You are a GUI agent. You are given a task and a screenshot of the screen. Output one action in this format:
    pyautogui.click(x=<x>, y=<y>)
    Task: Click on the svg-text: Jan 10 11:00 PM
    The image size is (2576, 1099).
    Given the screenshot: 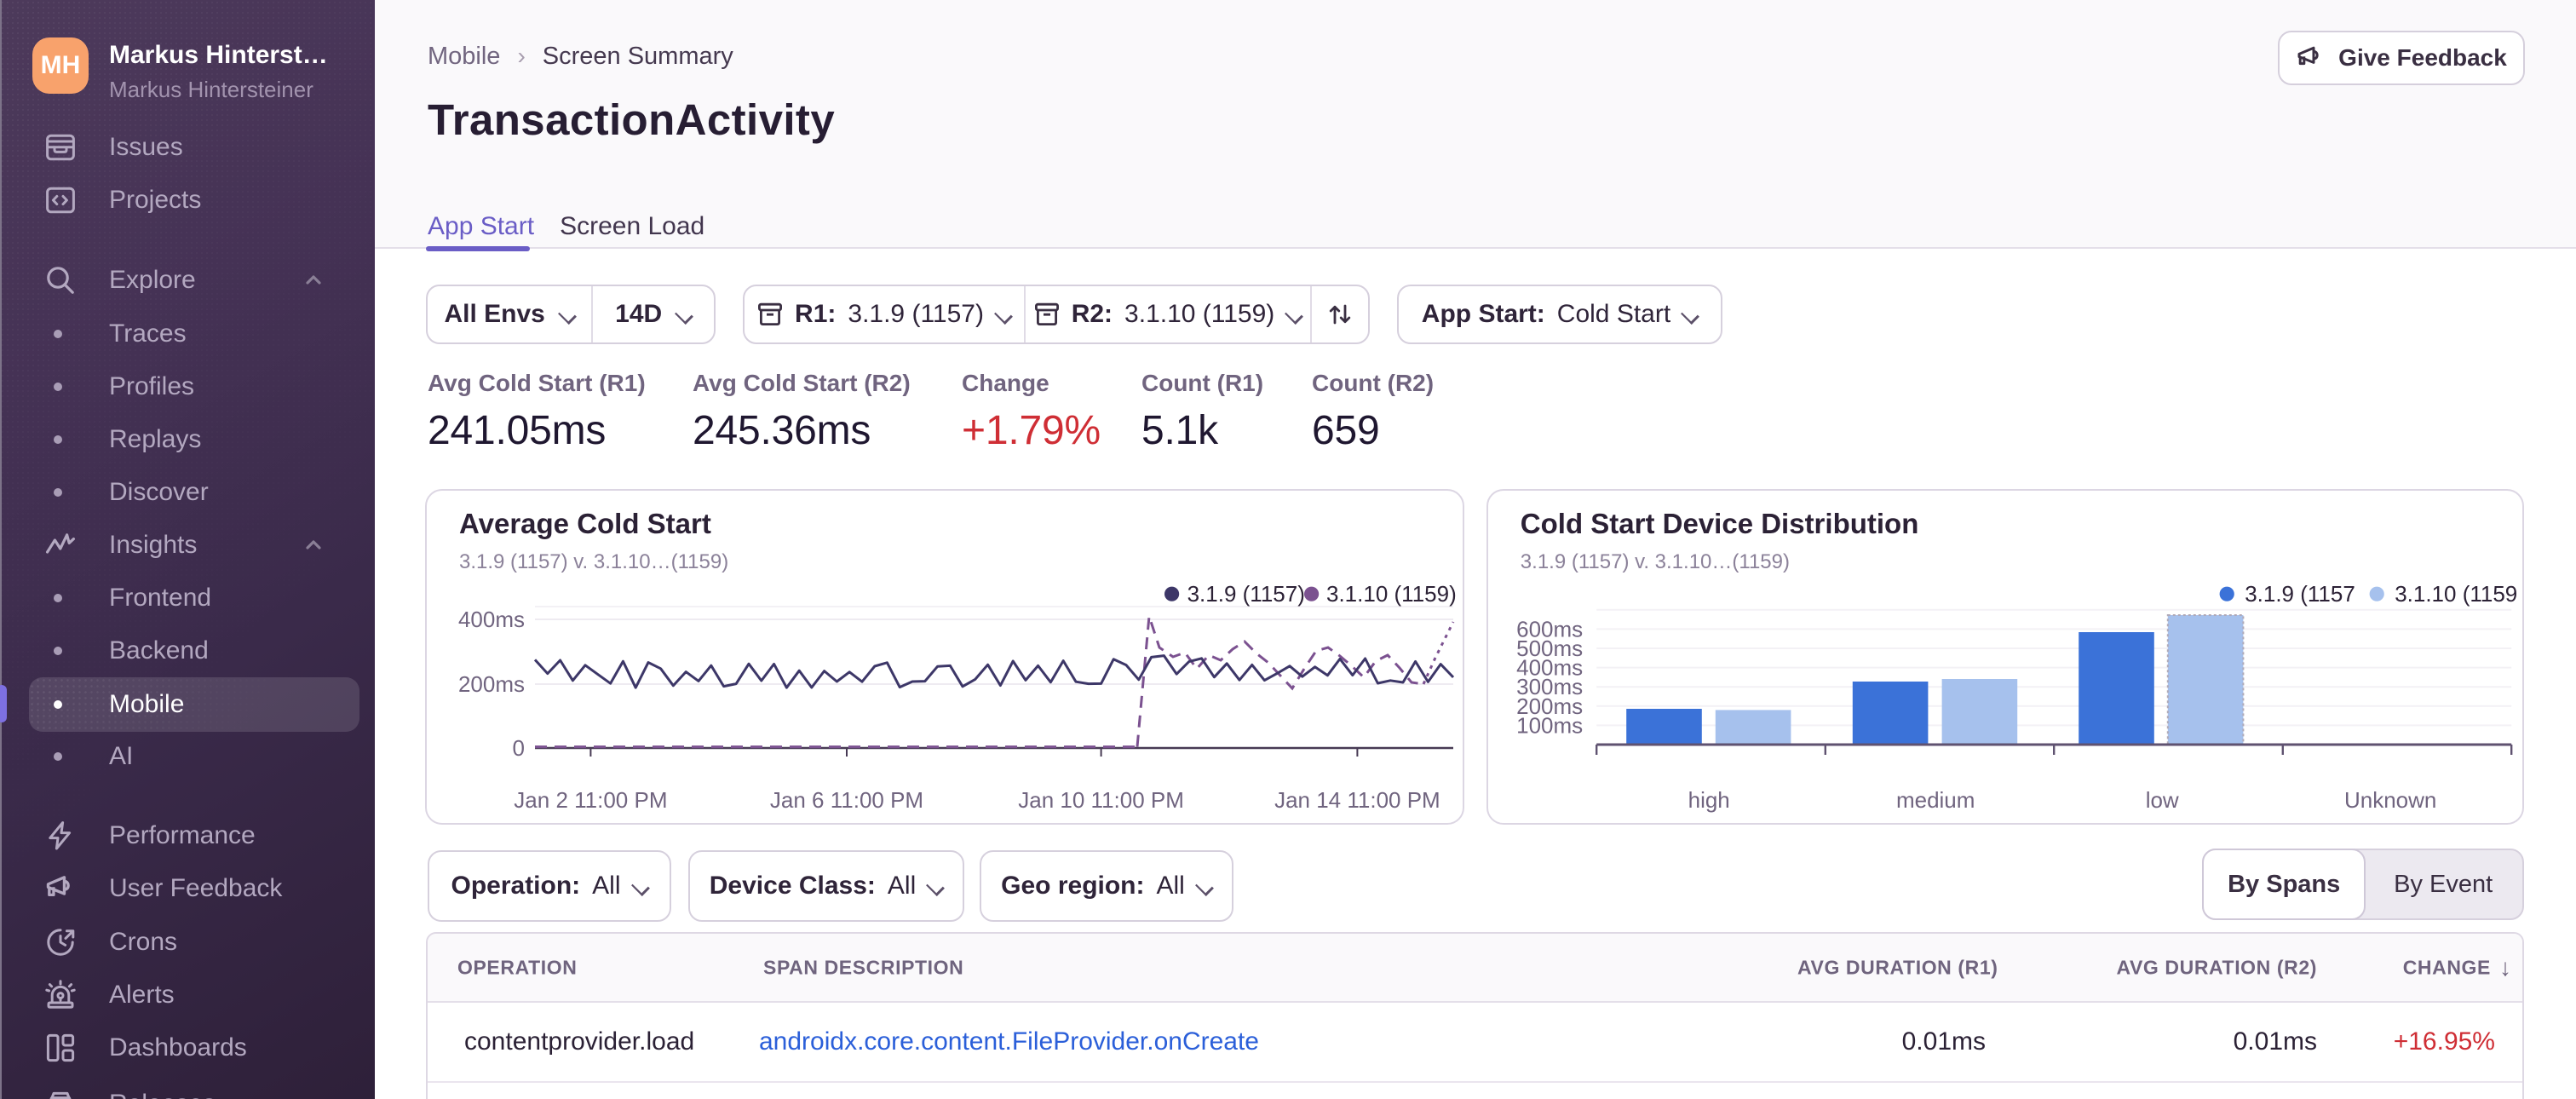 What is the action you would take?
    pyautogui.click(x=1101, y=800)
    